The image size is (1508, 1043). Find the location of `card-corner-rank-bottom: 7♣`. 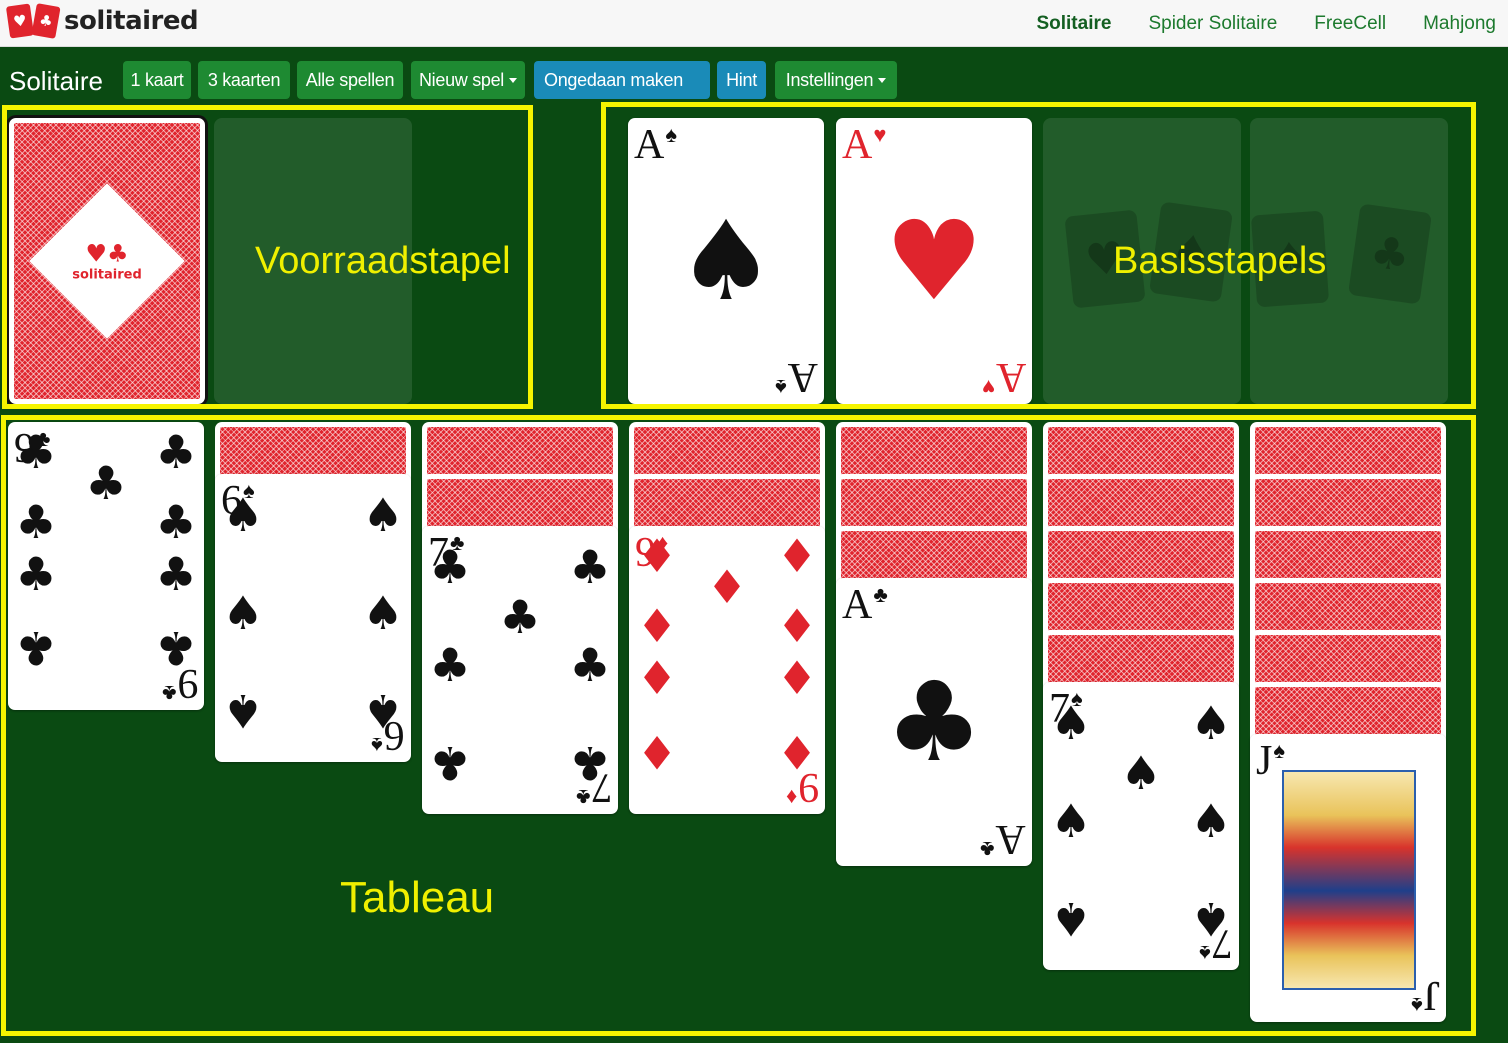

card-corner-rank-bottom: 7♣ is located at coordinates (593, 787).